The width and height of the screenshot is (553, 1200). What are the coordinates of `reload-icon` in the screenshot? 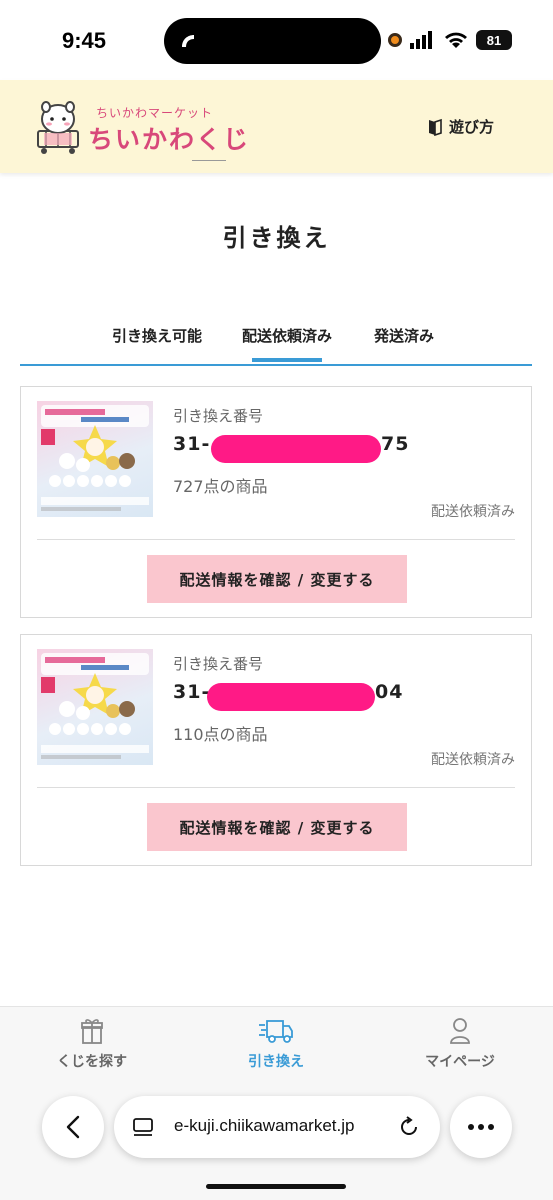 It's located at (409, 1127).